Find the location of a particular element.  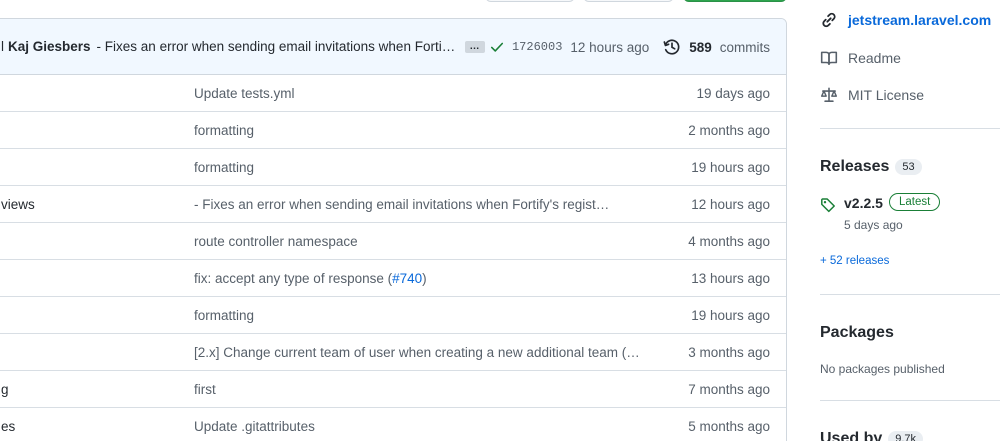

readme-label: Readme is located at coordinates (874, 58).